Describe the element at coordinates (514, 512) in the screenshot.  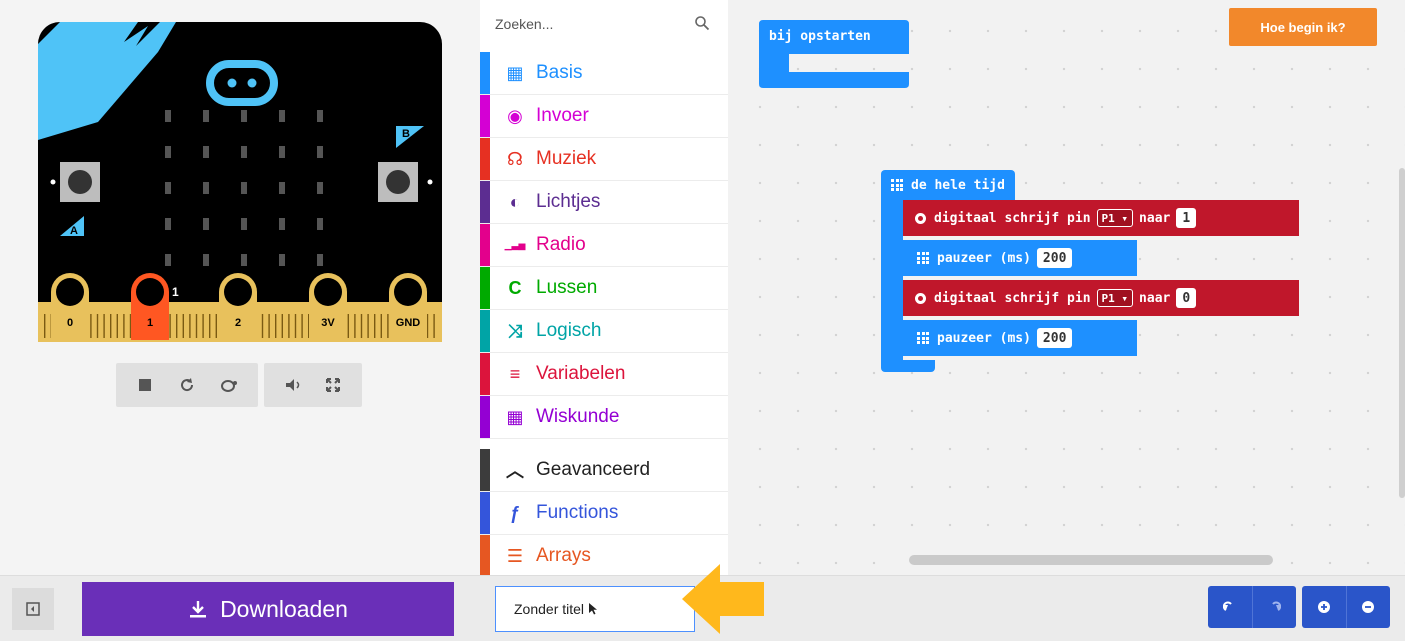
I see `function-icon: ƒ` at that location.